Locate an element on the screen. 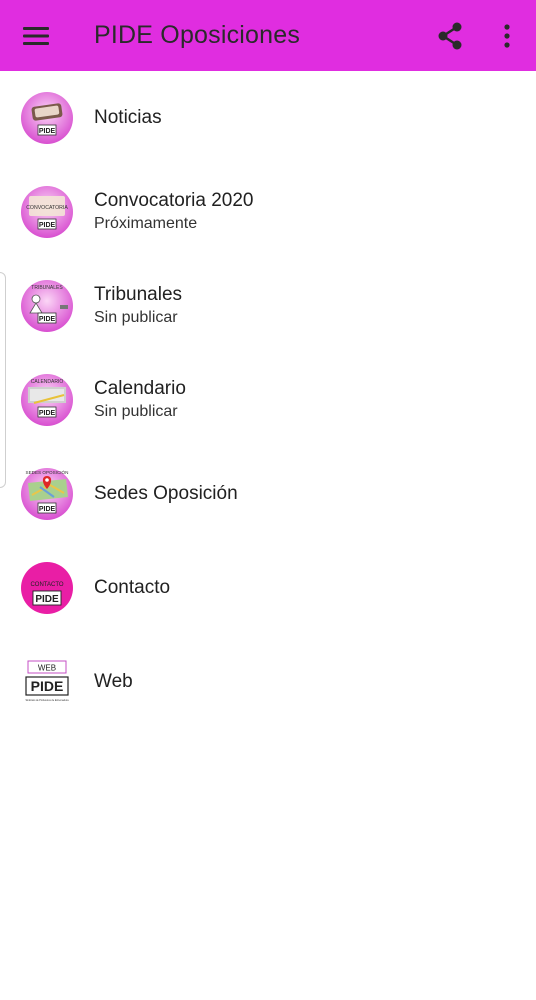 The image size is (536, 1000). list-item-tribunales: TRIBUNALES PIDE Tribunales Sin publicar is located at coordinates (268, 306).